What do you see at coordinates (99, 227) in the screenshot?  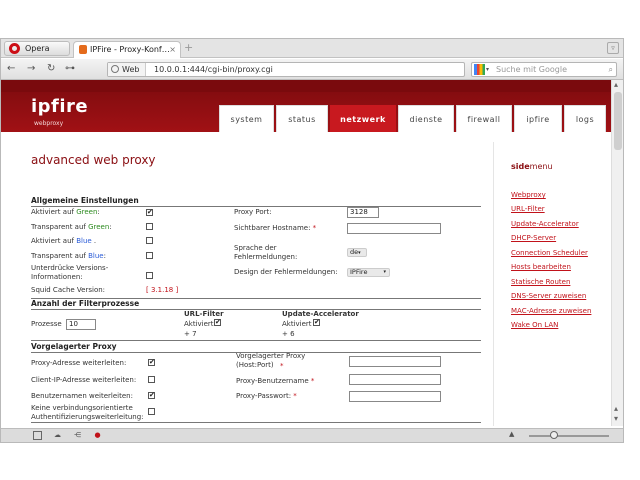 I see `label-green-2: Green` at bounding box center [99, 227].